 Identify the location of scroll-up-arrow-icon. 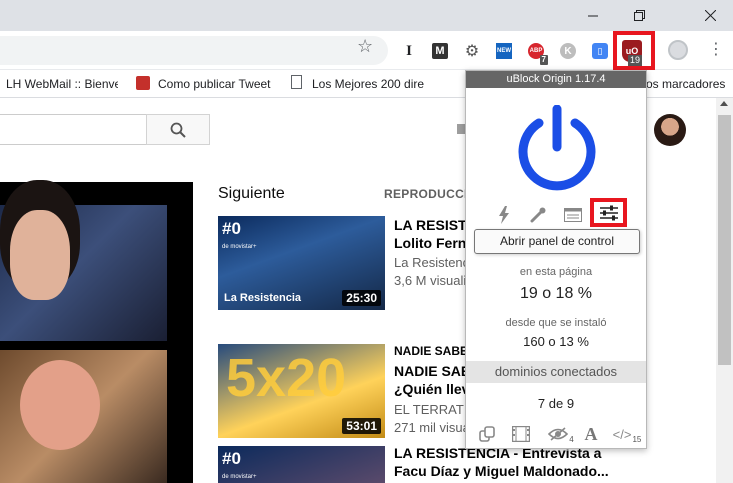
(724, 103).